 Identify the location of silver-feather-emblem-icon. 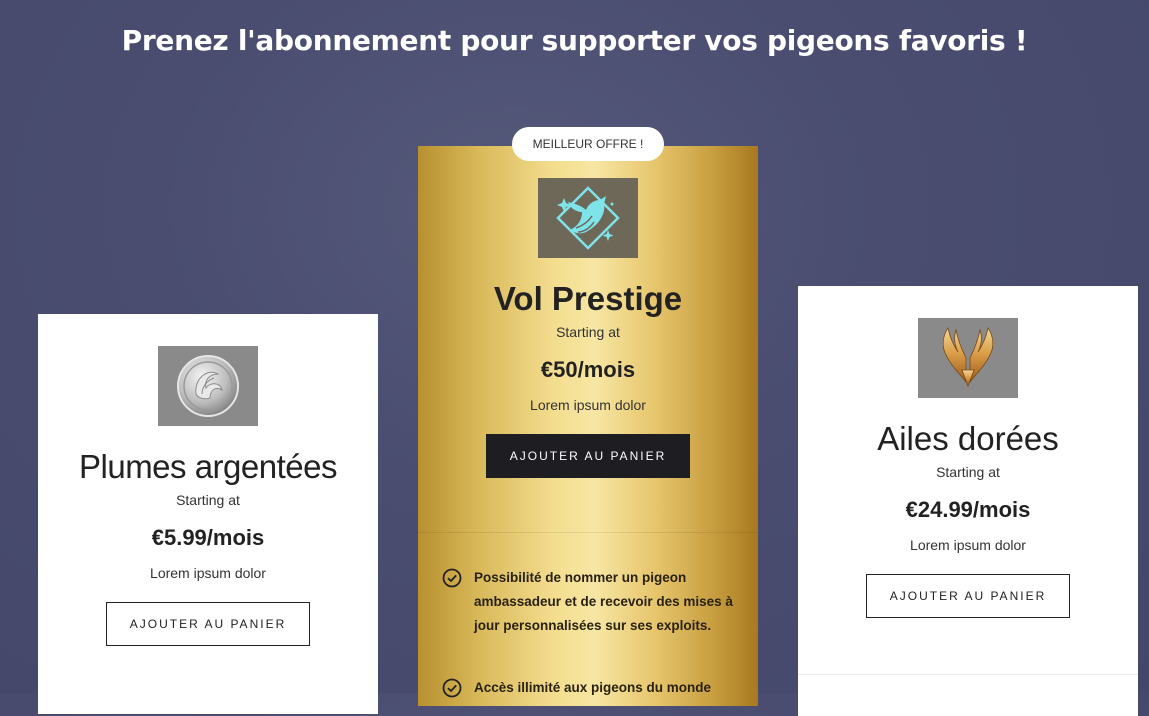
(208, 386).